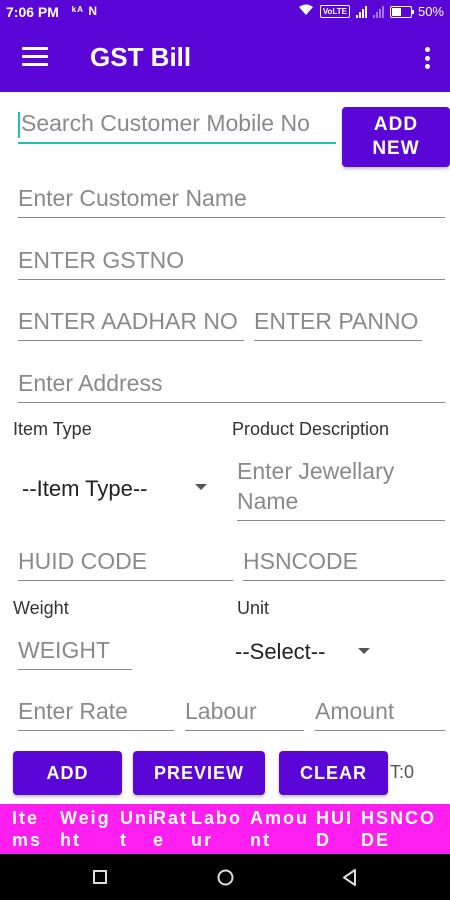 The image size is (450, 900). What do you see at coordinates (165, 123) in the screenshot?
I see `search-customer-placeholder: Search Customer Mobile No` at bounding box center [165, 123].